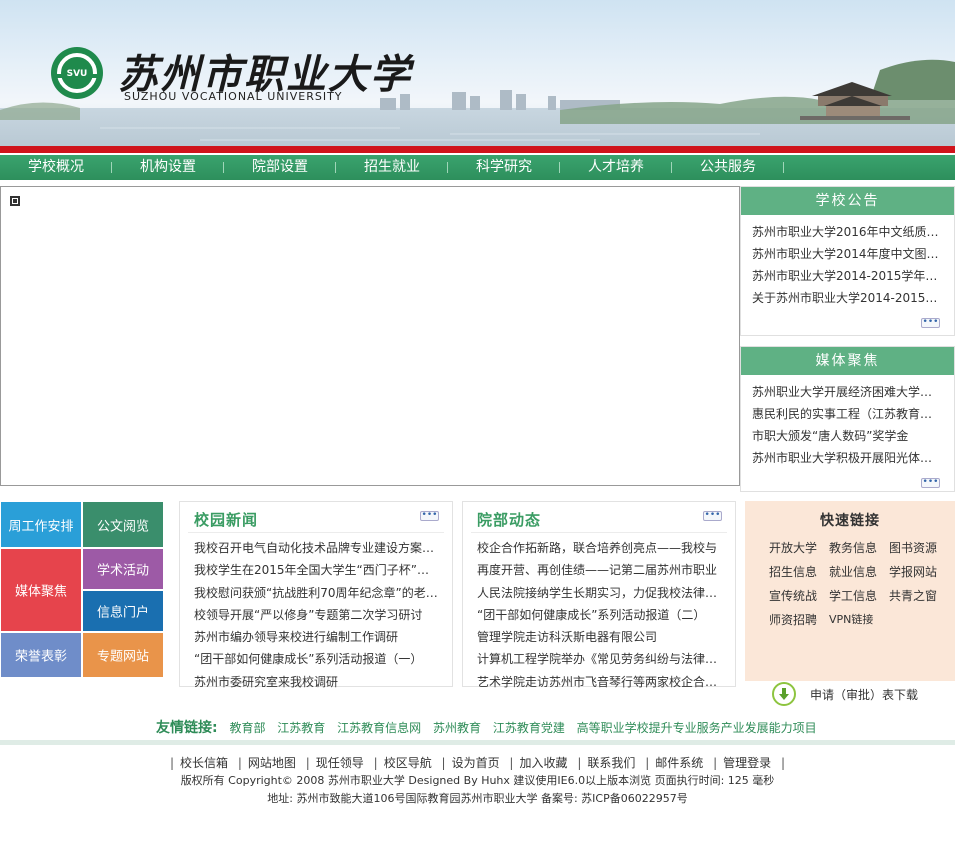 The height and width of the screenshot is (868, 955). What do you see at coordinates (847, 361) in the screenshot?
I see `media-title: 媒体聚焦` at bounding box center [847, 361].